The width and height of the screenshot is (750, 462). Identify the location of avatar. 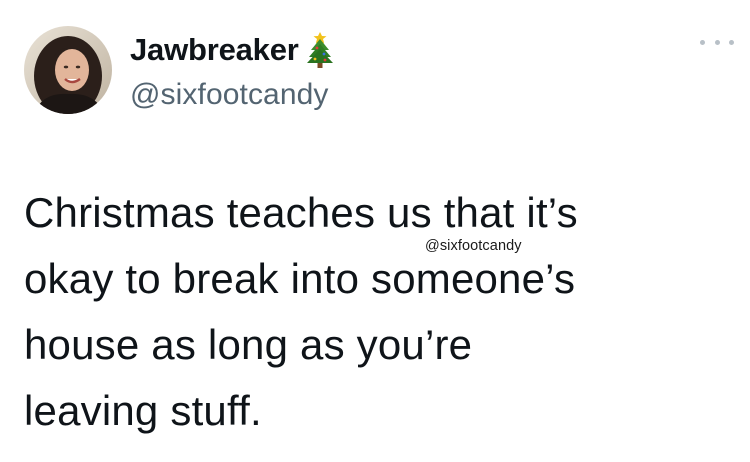
(68, 70).